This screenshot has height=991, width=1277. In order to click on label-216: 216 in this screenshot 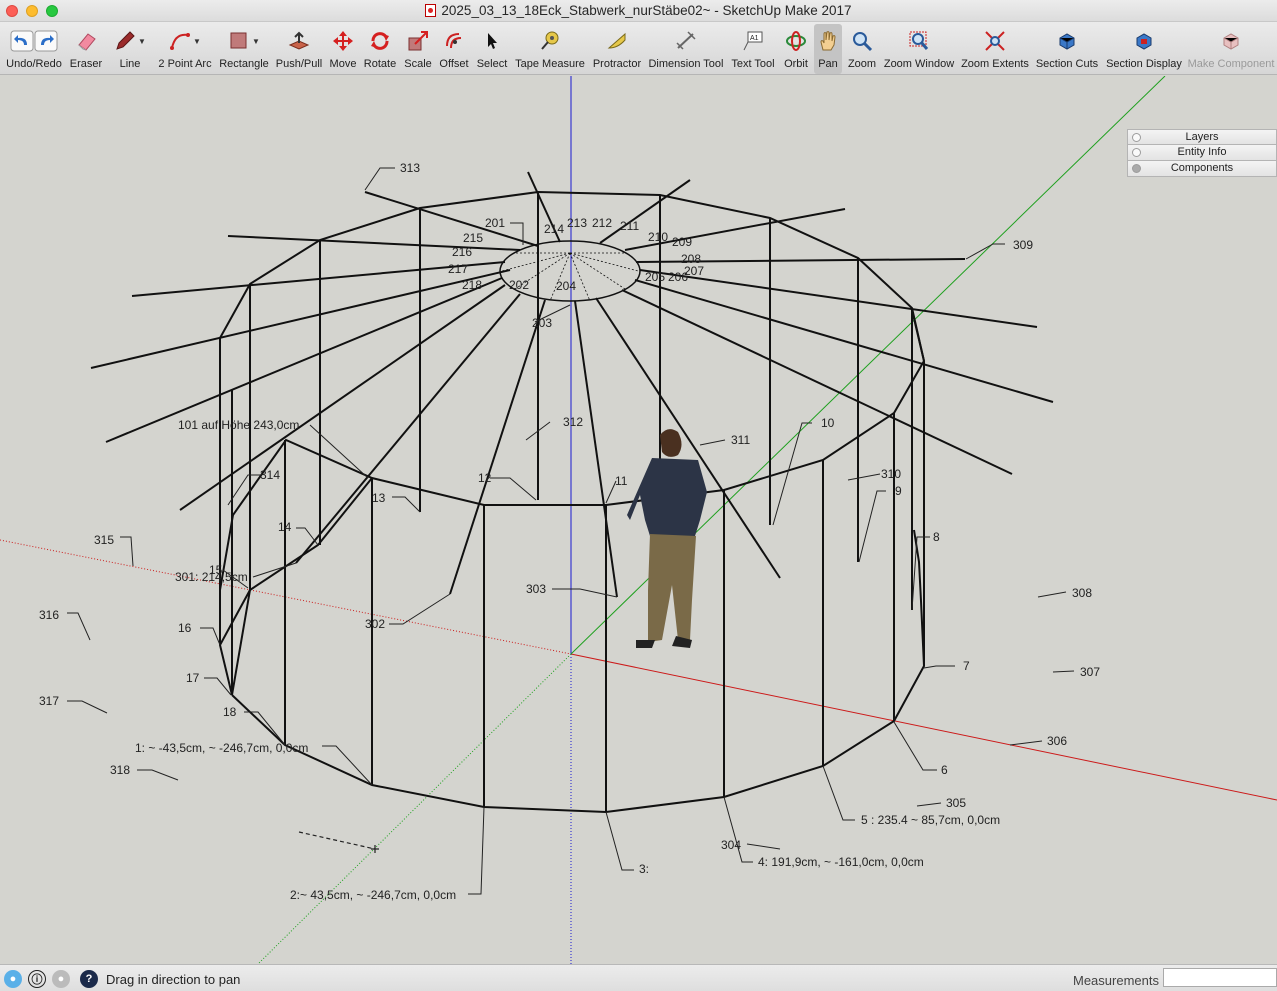, I will do `click(462, 252)`.